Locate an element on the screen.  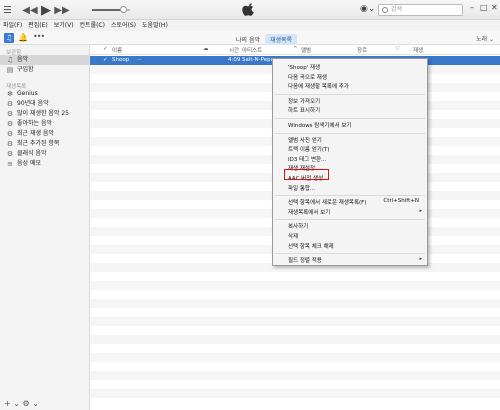
sidebar-item-recently-played: ⚙ 최근 재생 음악 is located at coordinates (44, 134).